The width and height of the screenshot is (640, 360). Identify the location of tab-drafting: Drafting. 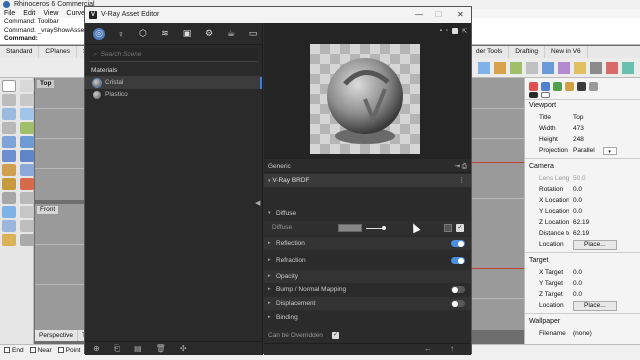
(527, 52).